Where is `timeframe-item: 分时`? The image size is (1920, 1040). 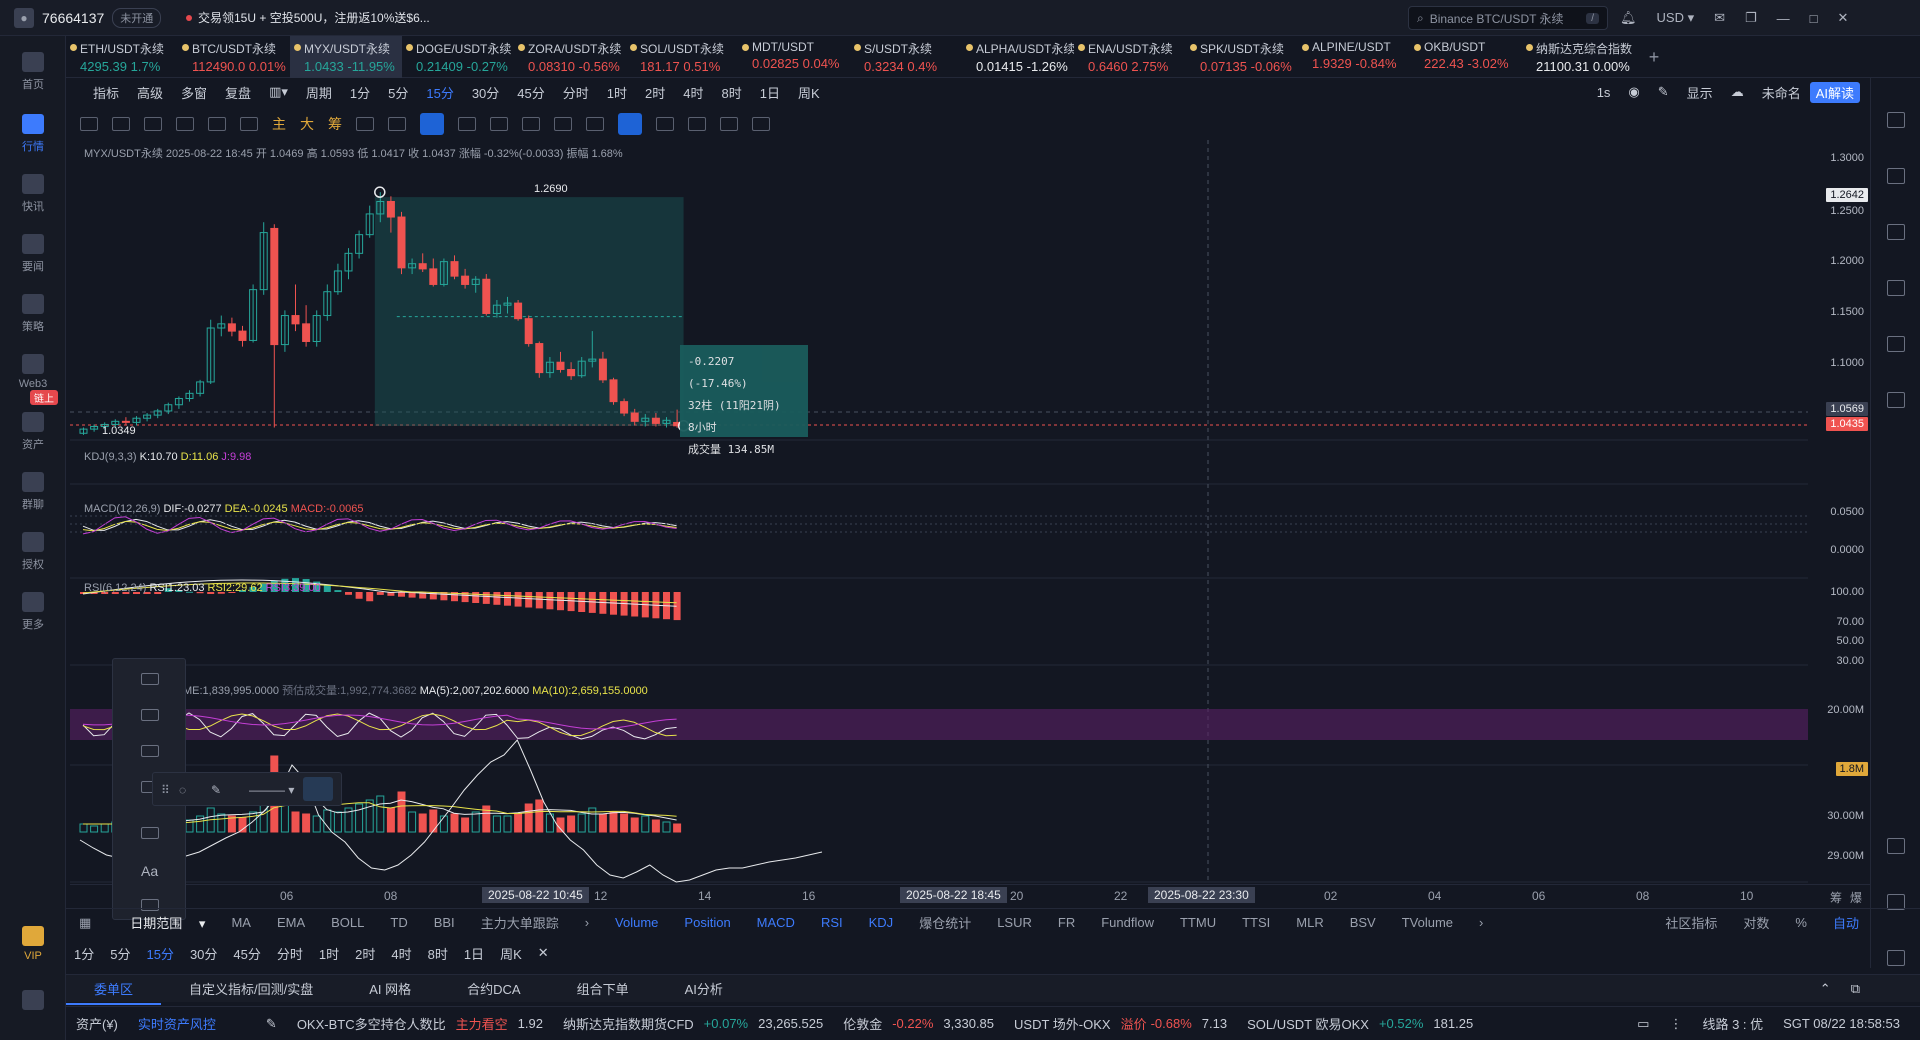
timeframe-item: 分时 is located at coordinates (576, 92).